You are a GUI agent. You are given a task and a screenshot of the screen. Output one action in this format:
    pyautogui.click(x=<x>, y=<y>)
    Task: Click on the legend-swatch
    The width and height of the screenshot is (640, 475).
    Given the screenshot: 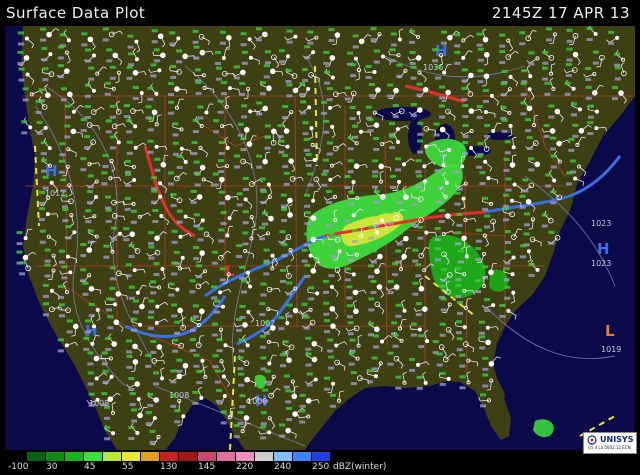 What is the action you would take?
    pyautogui.click(x=150, y=456)
    